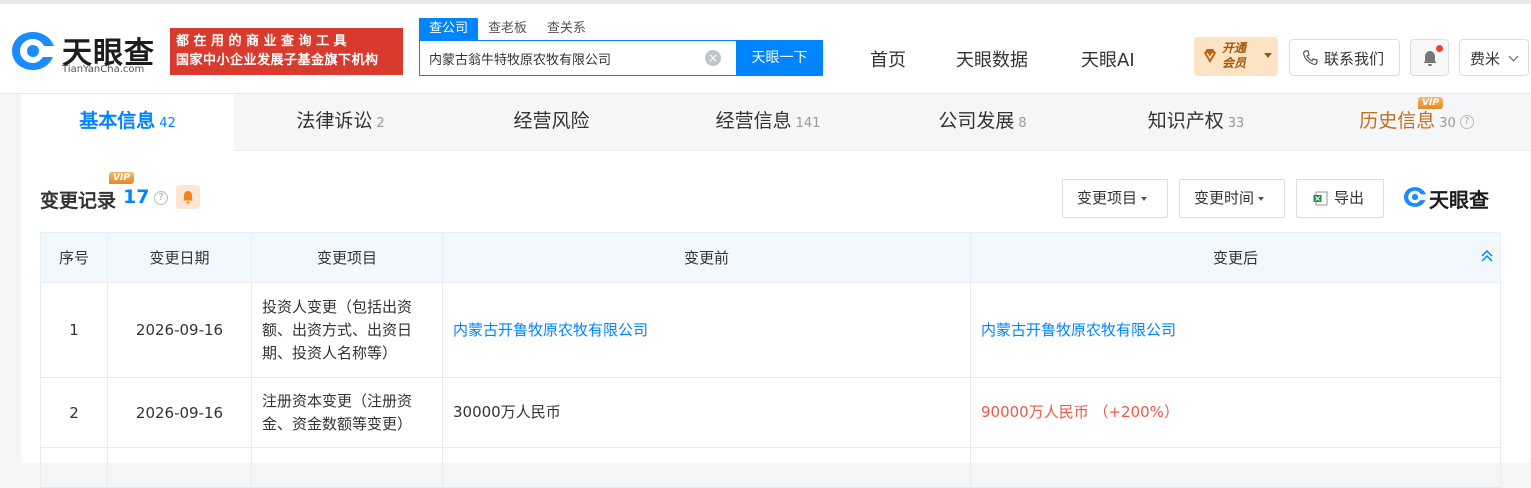  I want to click on tab-ip: 知识产权 33, so click(1196, 122).